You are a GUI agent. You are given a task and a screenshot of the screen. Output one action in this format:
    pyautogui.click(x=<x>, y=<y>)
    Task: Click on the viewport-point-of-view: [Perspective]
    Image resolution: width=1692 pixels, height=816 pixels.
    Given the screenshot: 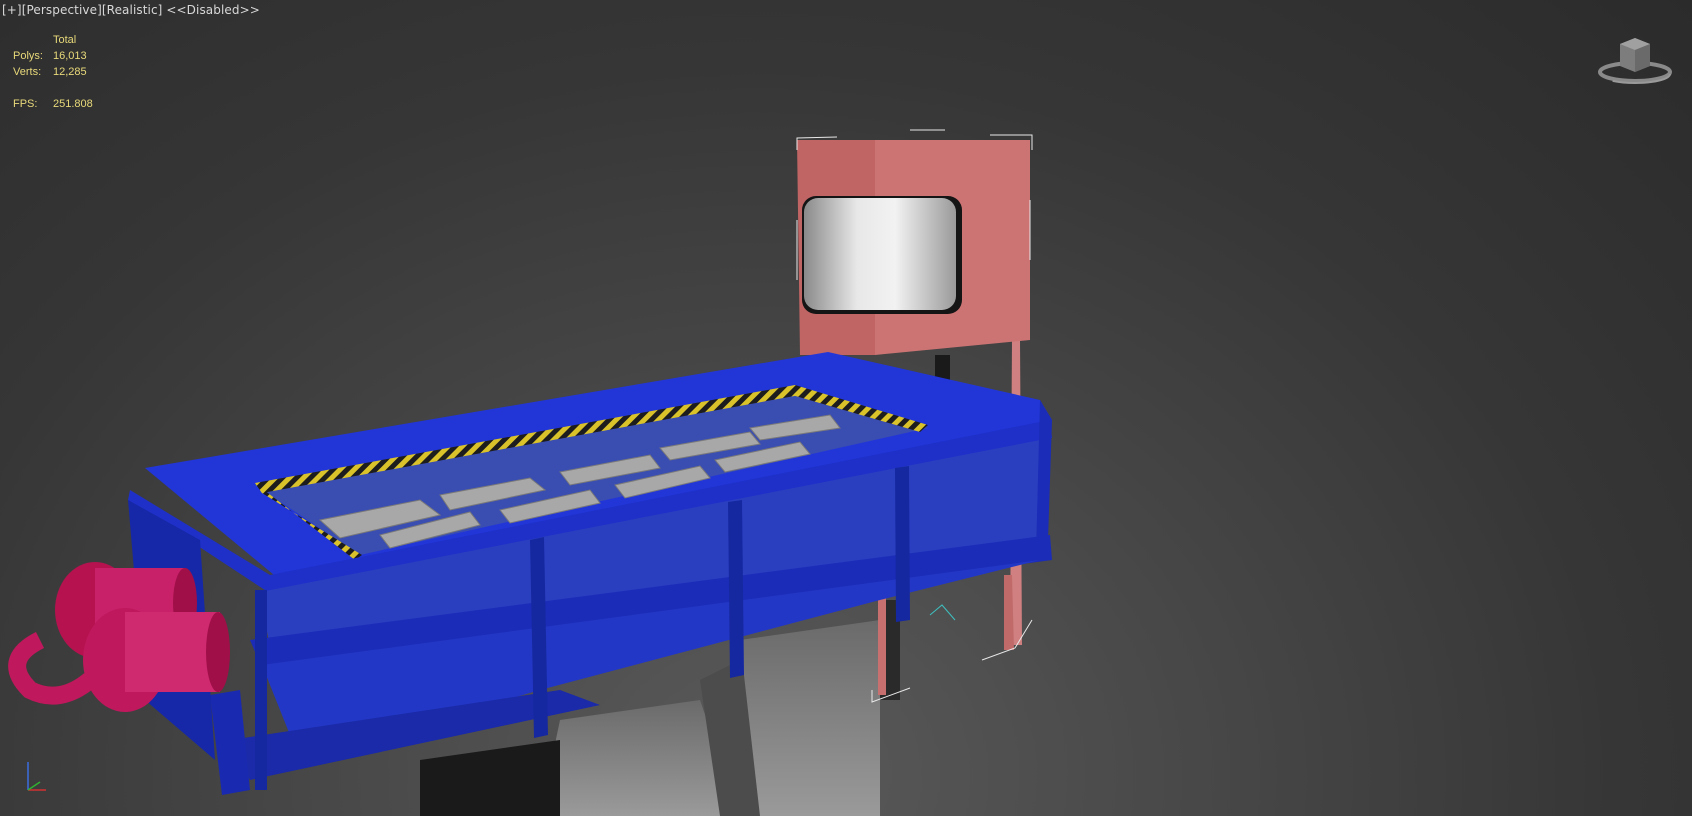 What is the action you would take?
    pyautogui.click(x=62, y=10)
    